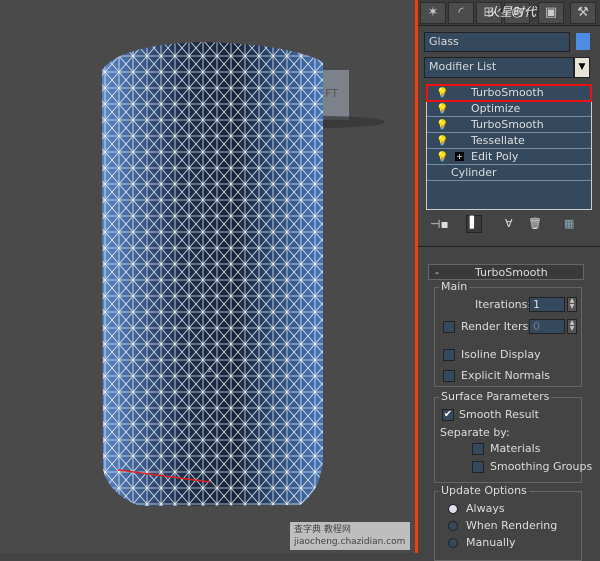  What do you see at coordinates (547, 304) in the screenshot?
I see `iterations-input: 1` at bounding box center [547, 304].